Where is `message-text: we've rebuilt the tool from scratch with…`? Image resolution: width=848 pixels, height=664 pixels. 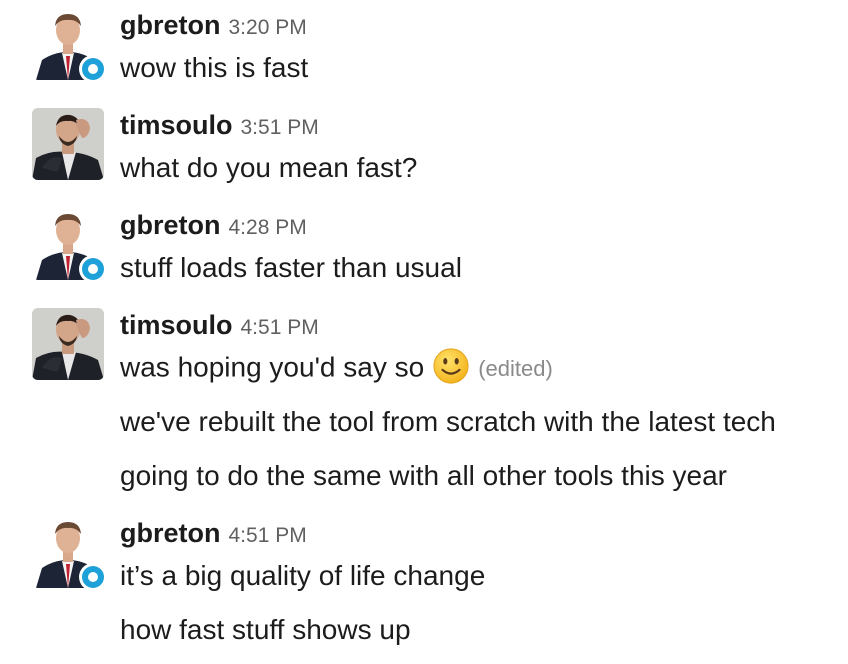 message-text: we've rebuilt the tool from scratch with… is located at coordinates (448, 421).